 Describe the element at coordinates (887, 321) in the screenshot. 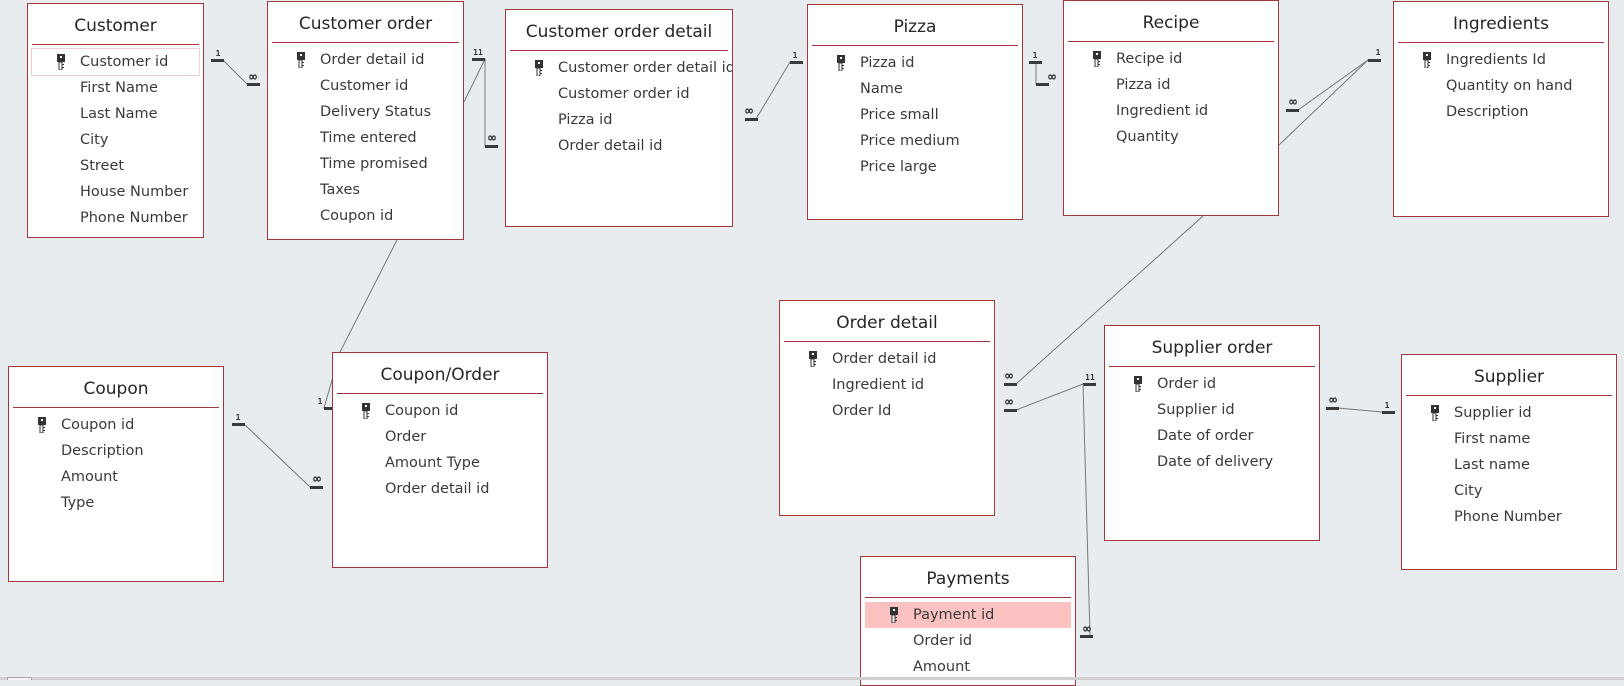

I see `table-title: Order detail` at that location.